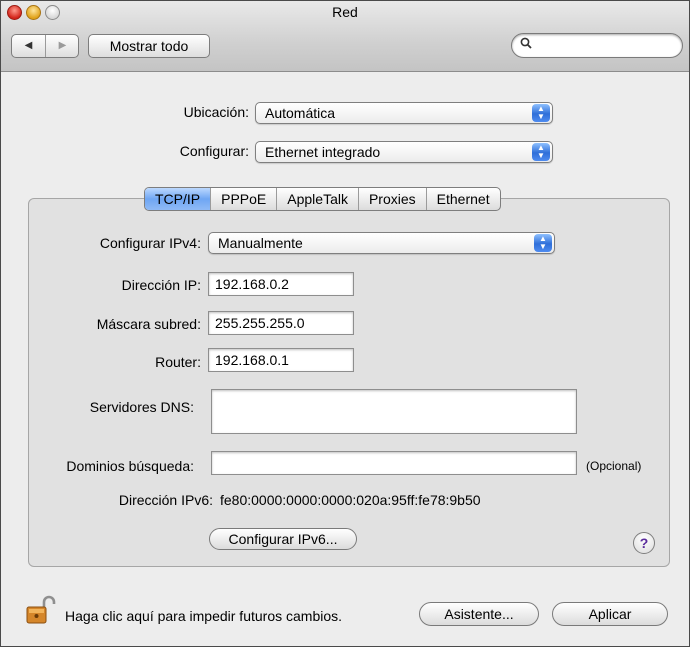 This screenshot has width=690, height=647. Describe the element at coordinates (350, 500) in the screenshot. I see `ipv6-address-value: fe80:0000:0000:0000:020a:95ff:fe78:9b50` at that location.